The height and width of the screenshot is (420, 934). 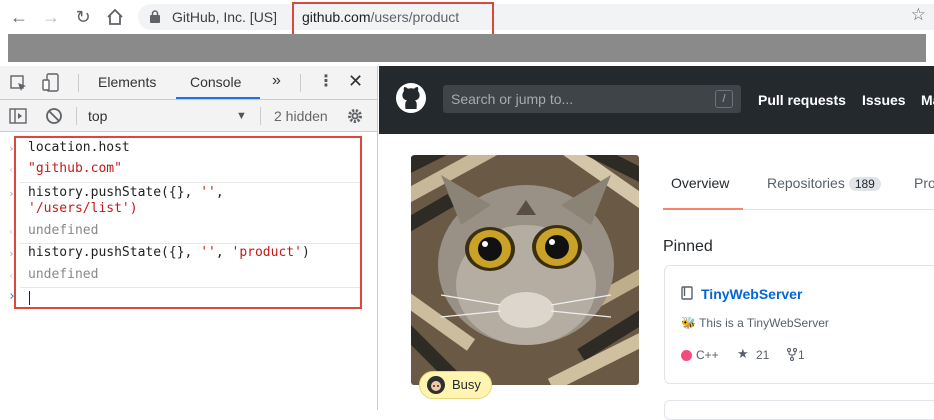 I want to click on reload-icon: ↻, so click(x=83, y=17).